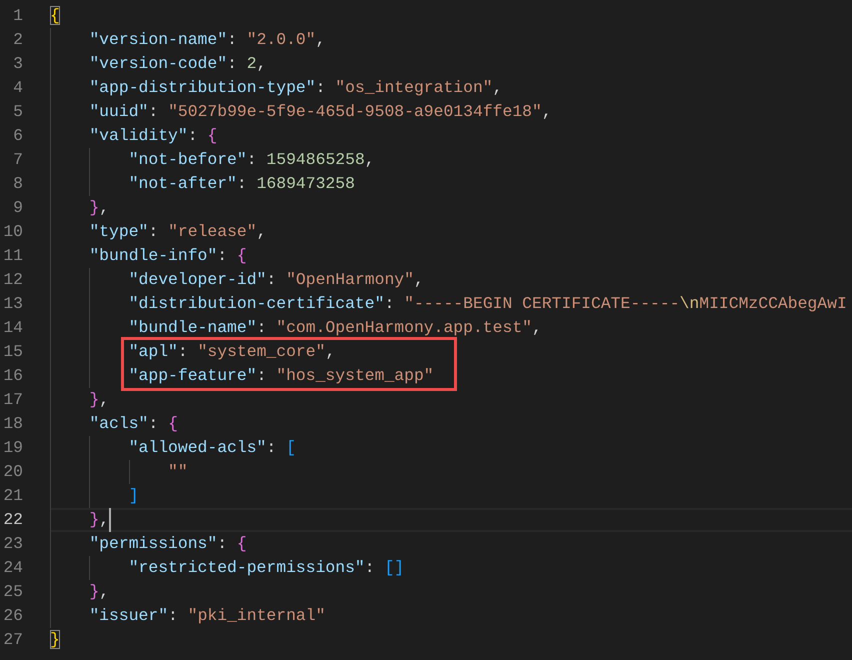 This screenshot has height=660, width=852. Describe the element at coordinates (55, 16) in the screenshot. I see `code-line: {` at that location.